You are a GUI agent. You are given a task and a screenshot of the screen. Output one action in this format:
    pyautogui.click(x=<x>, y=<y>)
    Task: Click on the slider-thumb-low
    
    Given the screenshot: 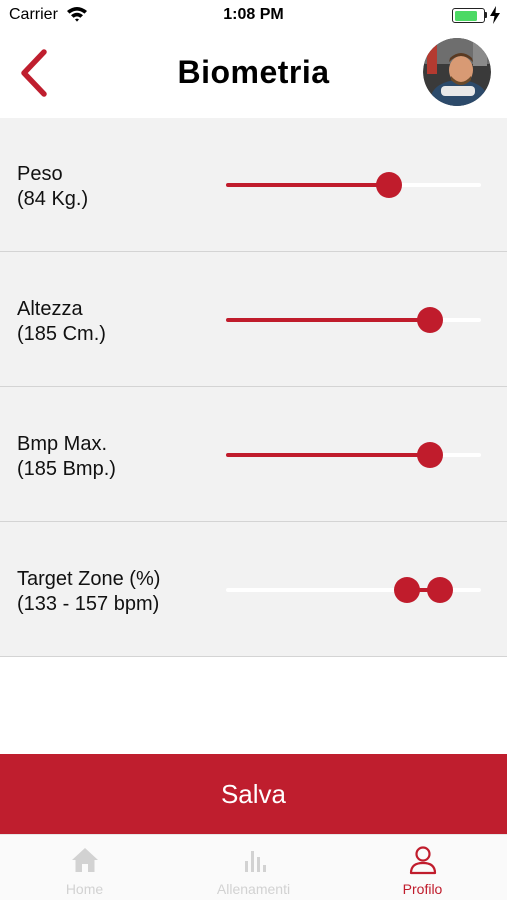 What is the action you would take?
    pyautogui.click(x=407, y=590)
    